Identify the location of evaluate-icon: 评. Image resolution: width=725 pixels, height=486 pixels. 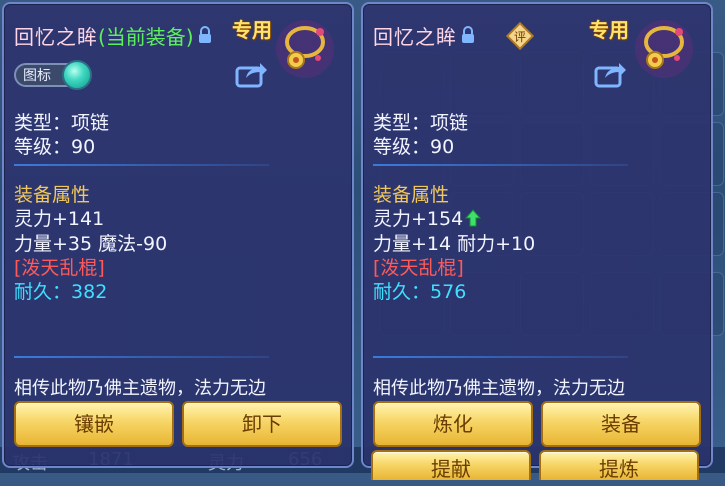
(520, 36).